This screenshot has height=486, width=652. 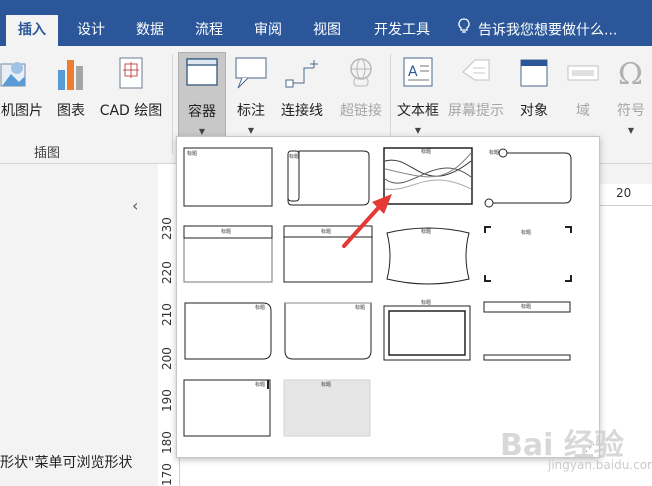 I want to click on symbol-button: Ω 符号 ▼, so click(x=631, y=97).